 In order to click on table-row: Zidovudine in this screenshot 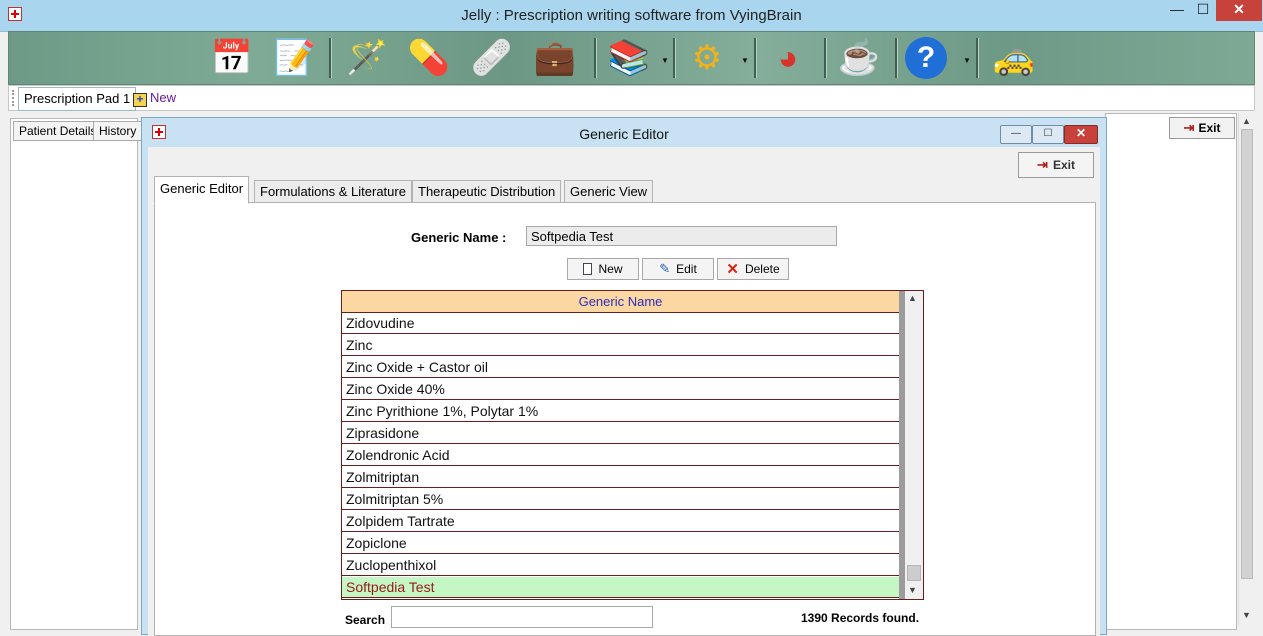, I will do `click(620, 323)`.